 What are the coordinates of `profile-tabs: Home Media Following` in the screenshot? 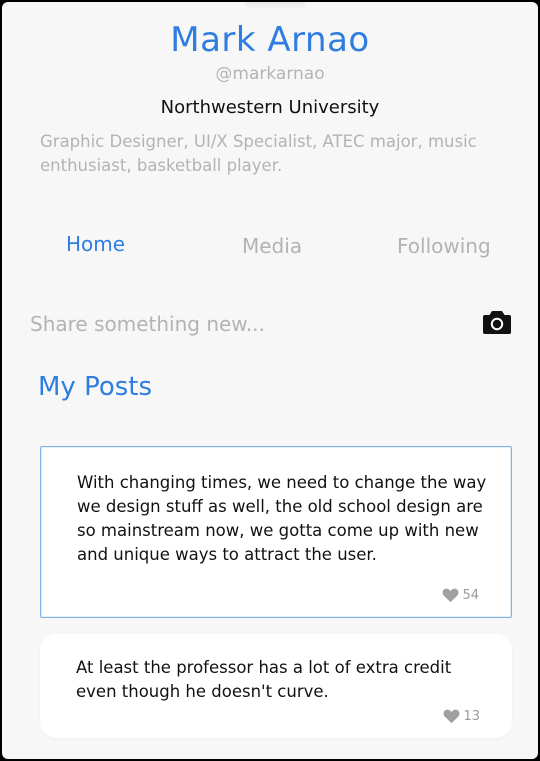 It's located at (270, 247).